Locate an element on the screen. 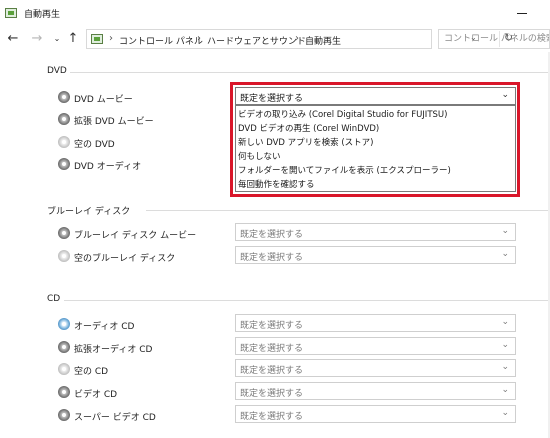  audio-cd-select: 既定を選択する ⌄ is located at coordinates (375, 323).